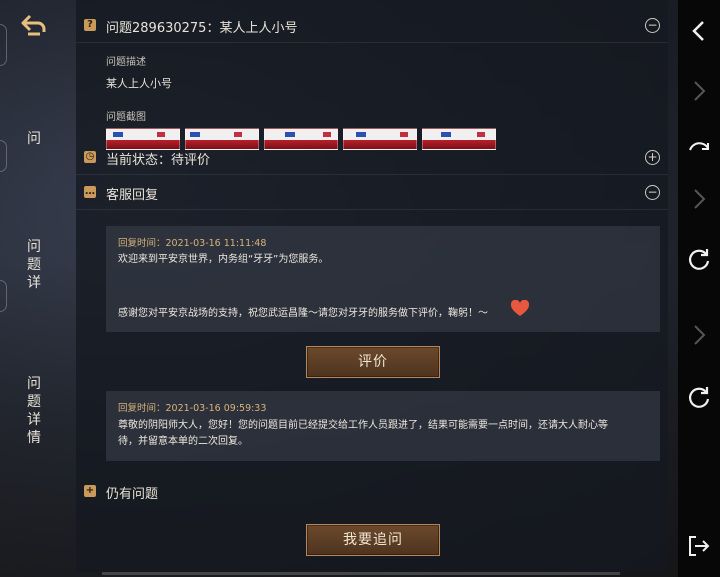 The width and height of the screenshot is (720, 577). What do you see at coordinates (202, 28) in the screenshot?
I see `question-title: 问题289630275：某人上人小号` at bounding box center [202, 28].